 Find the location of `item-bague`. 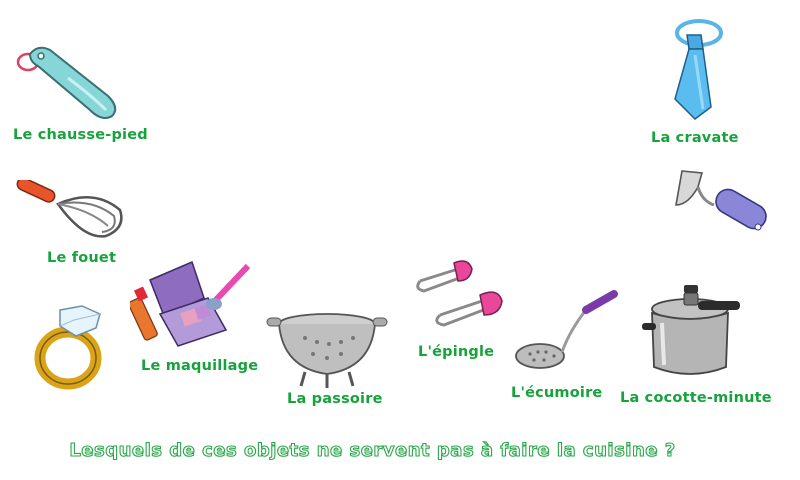

item-bague is located at coordinates (70, 345).